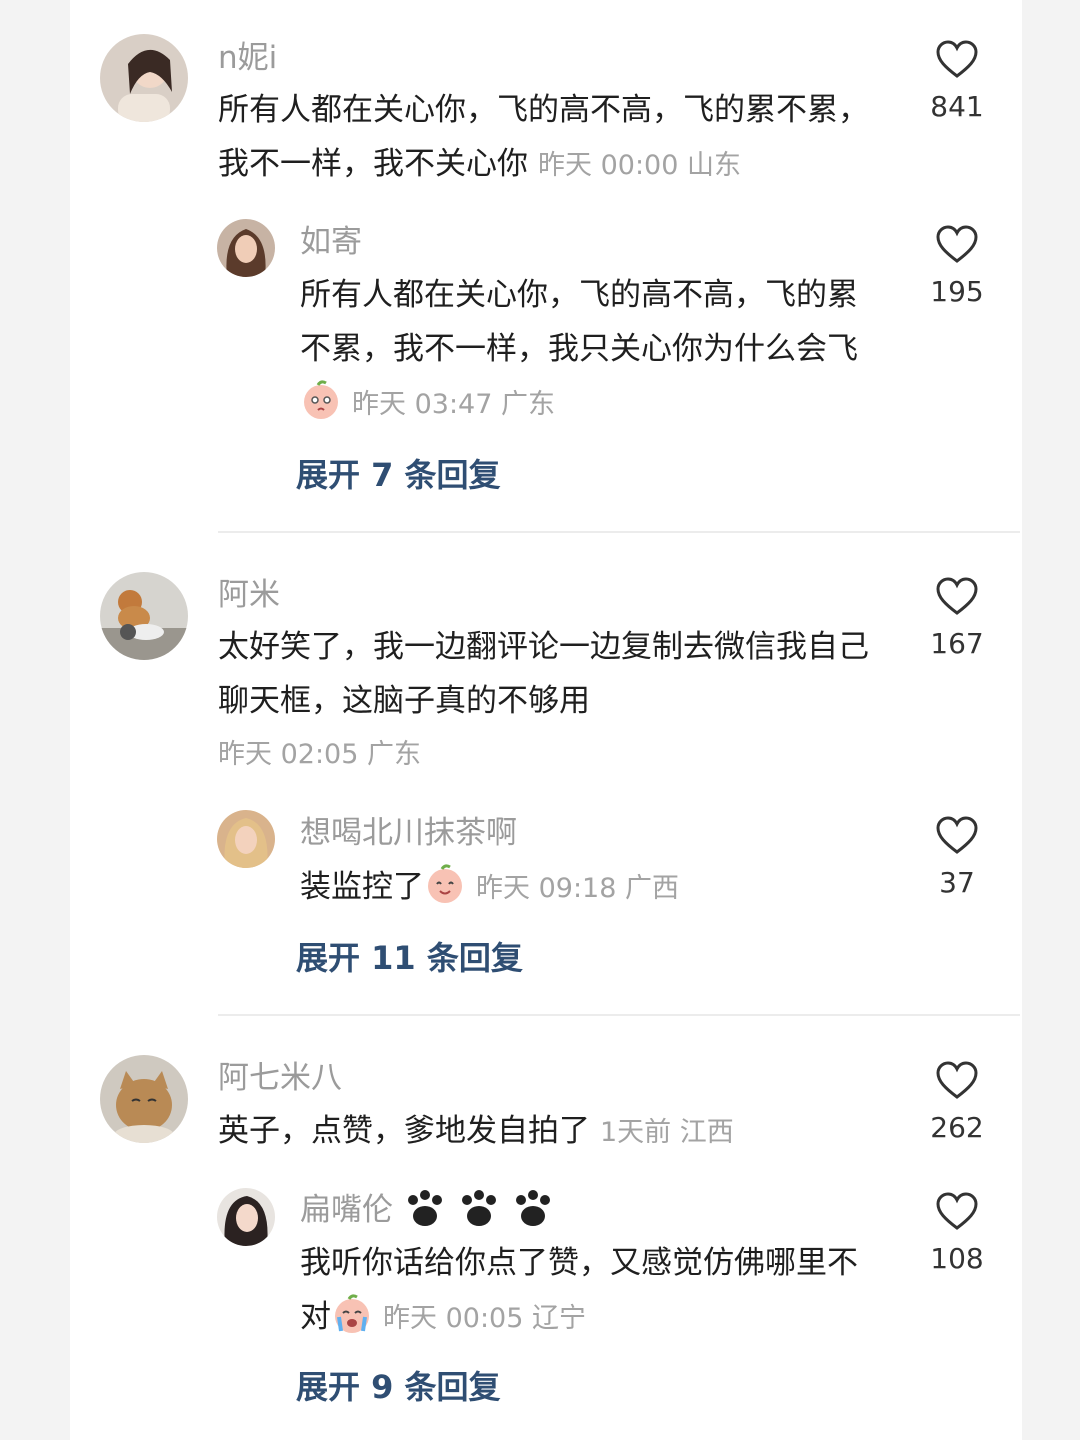 The image size is (1080, 1440). What do you see at coordinates (636, 1132) in the screenshot?
I see `comment-time: 1天前` at bounding box center [636, 1132].